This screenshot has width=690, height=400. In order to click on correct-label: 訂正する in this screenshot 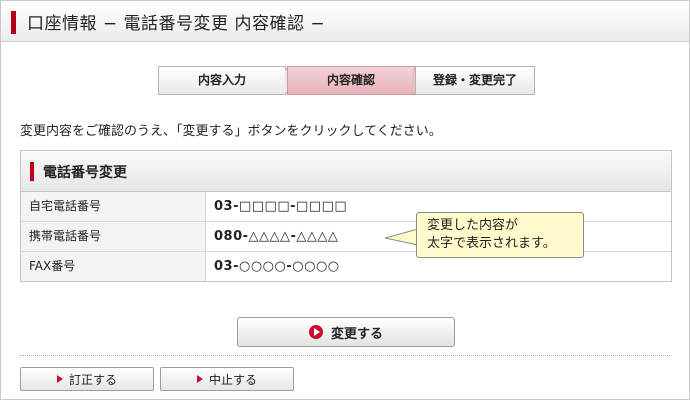, I will do `click(92, 379)`.